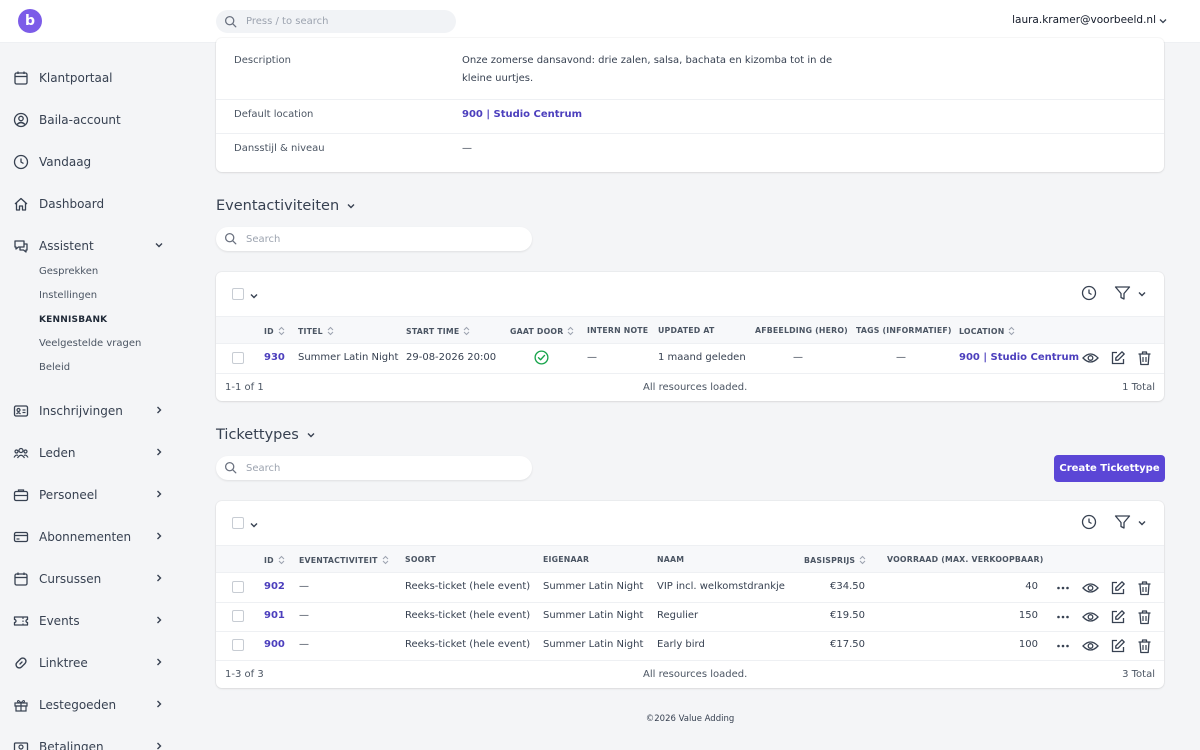 Image resolution: width=1200 pixels, height=750 pixels. I want to click on eventactiviteiten-heading: Eventactiviteiten, so click(286, 206).